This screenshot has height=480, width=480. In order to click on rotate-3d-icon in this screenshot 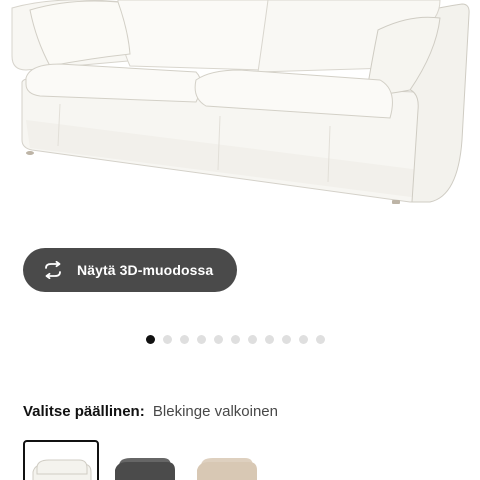, I will do `click(53, 270)`.